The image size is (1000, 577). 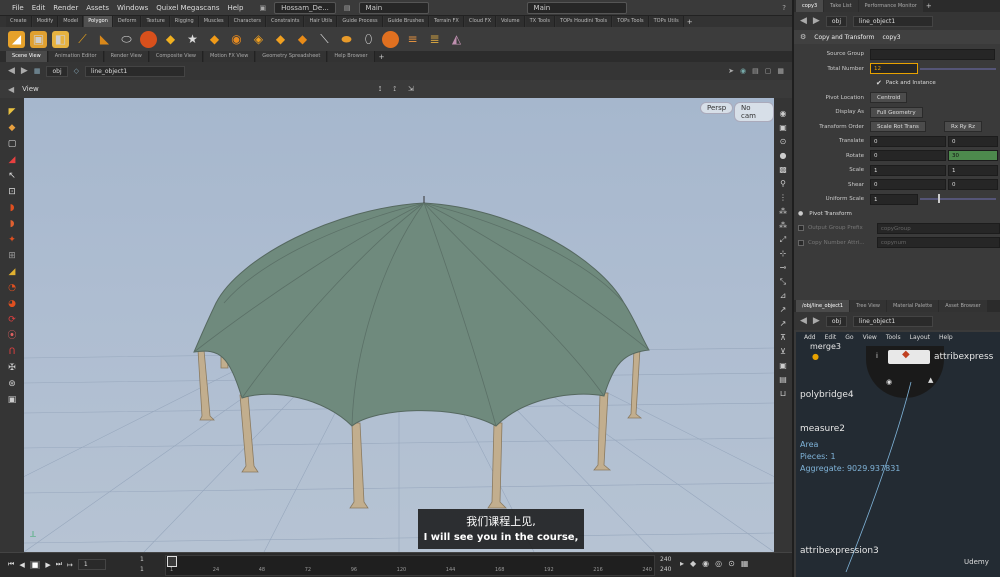 What do you see at coordinates (126, 56) in the screenshot?
I see `tab-render-view: Render View` at bounding box center [126, 56].